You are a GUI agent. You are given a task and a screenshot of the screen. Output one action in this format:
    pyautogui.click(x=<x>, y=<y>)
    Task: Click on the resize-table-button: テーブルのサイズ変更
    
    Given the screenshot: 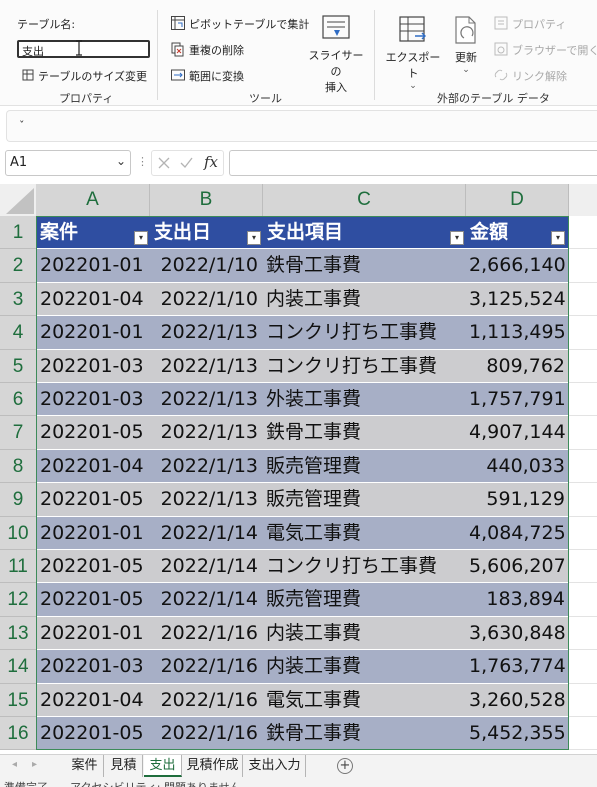 What is the action you would take?
    pyautogui.click(x=92, y=76)
    